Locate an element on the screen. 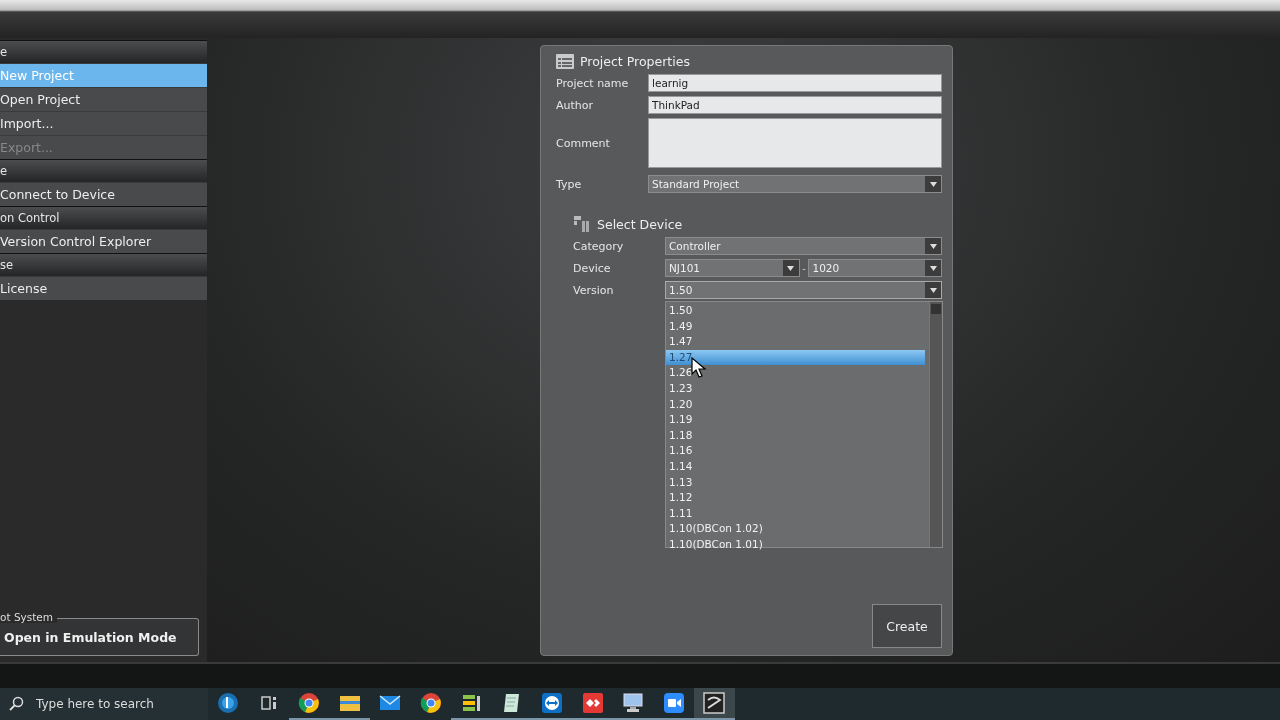 Image resolution: width=1280 pixels, height=720 pixels. dropdown-option: 1.20 is located at coordinates (795, 404).